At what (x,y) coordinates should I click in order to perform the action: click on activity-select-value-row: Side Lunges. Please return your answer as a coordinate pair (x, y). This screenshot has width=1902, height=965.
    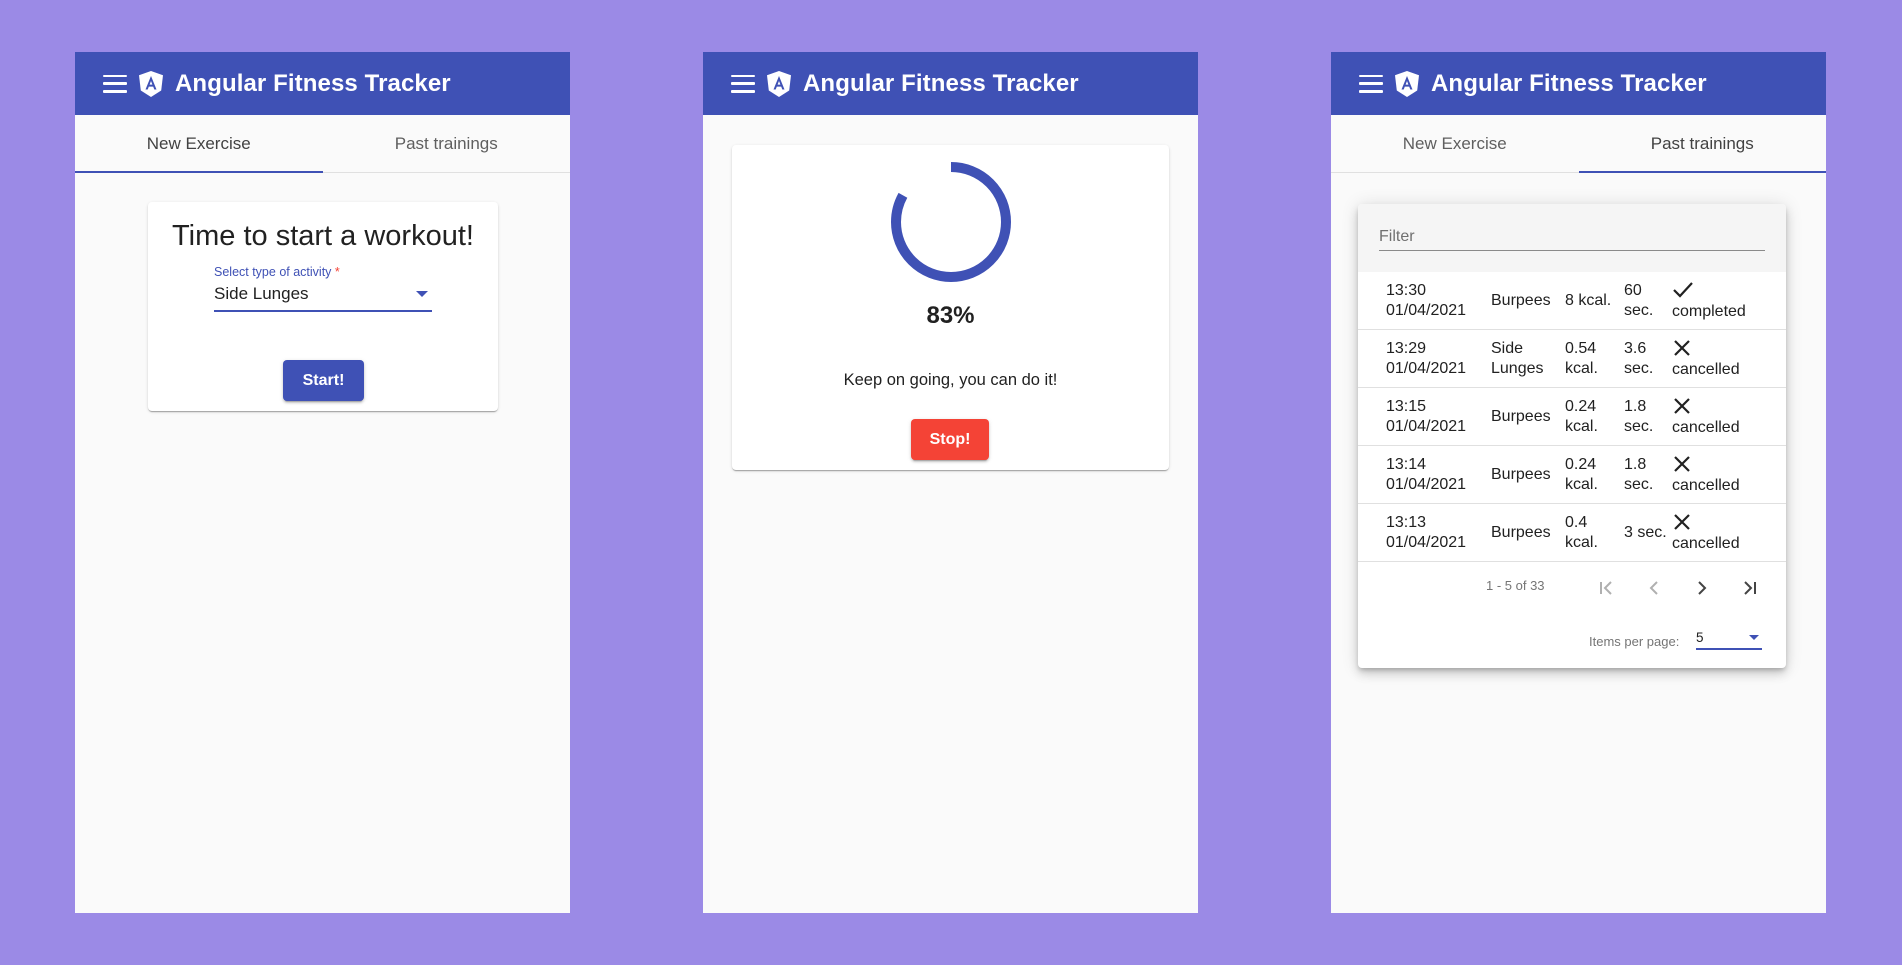
    Looking at the image, I should click on (323, 298).